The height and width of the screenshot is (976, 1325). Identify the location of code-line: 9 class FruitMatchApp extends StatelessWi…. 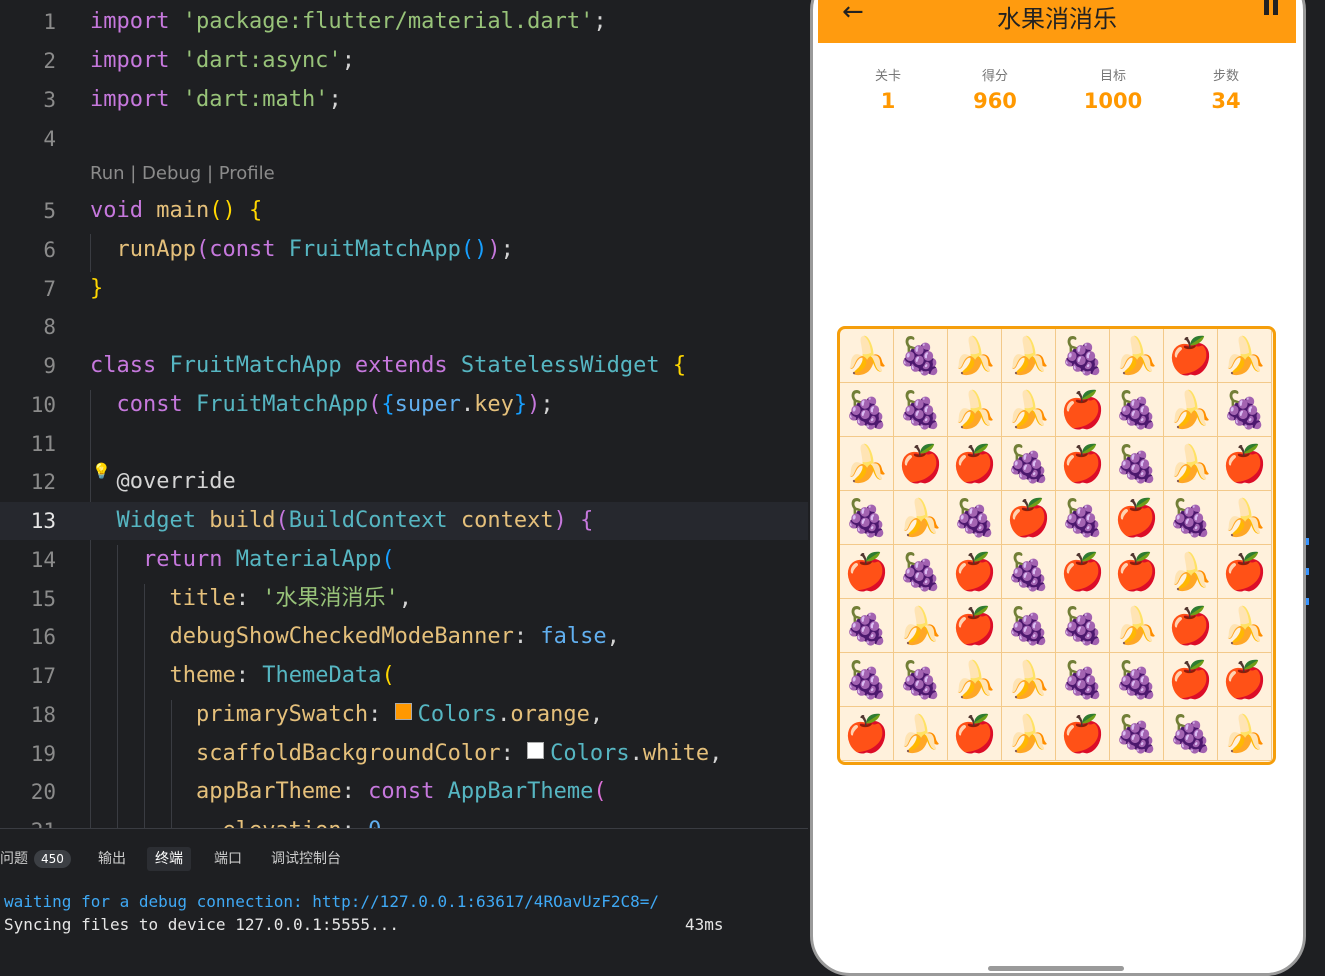
(404, 366).